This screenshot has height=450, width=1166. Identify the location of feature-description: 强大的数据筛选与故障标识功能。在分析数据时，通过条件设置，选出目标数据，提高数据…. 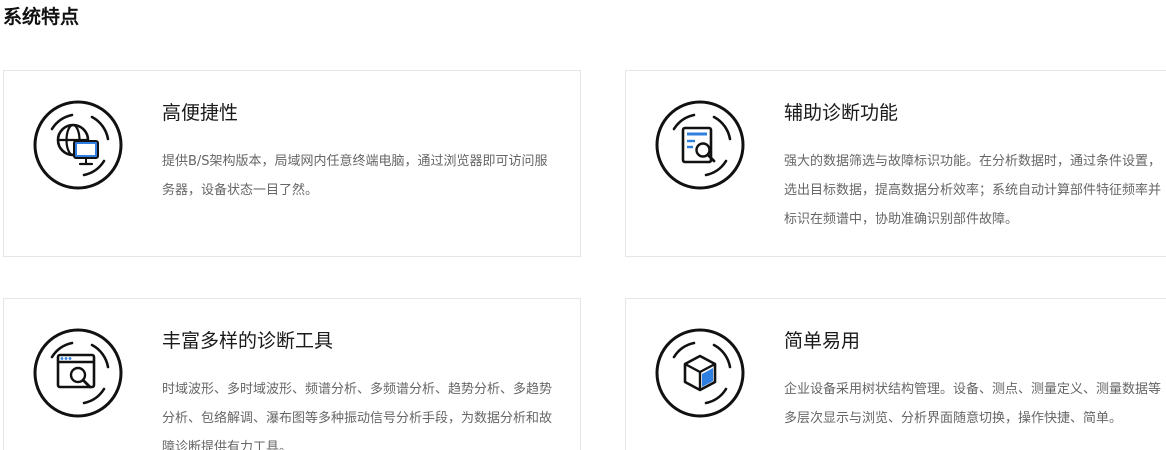
(973, 190).